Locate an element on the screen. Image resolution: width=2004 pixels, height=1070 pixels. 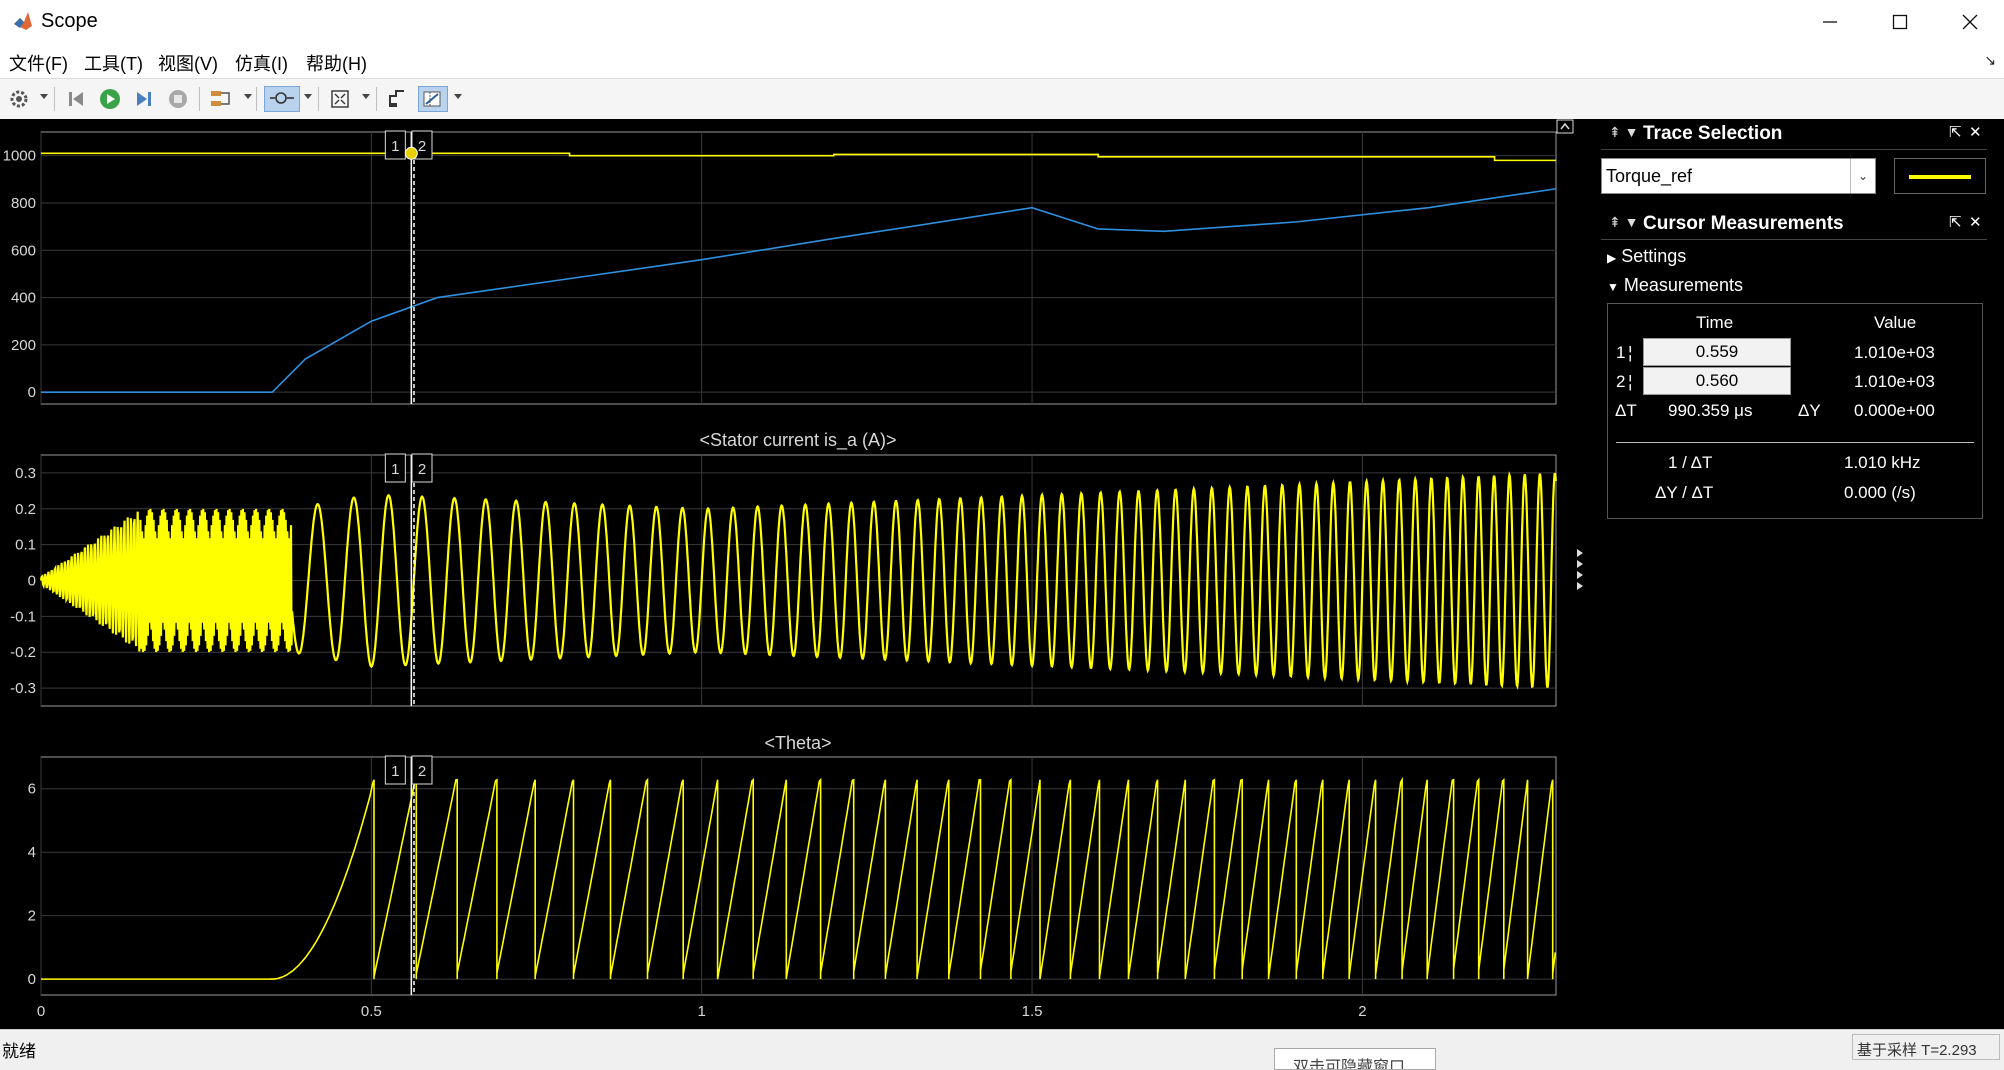
menu-tools: 工具(T) is located at coordinates (113, 63).